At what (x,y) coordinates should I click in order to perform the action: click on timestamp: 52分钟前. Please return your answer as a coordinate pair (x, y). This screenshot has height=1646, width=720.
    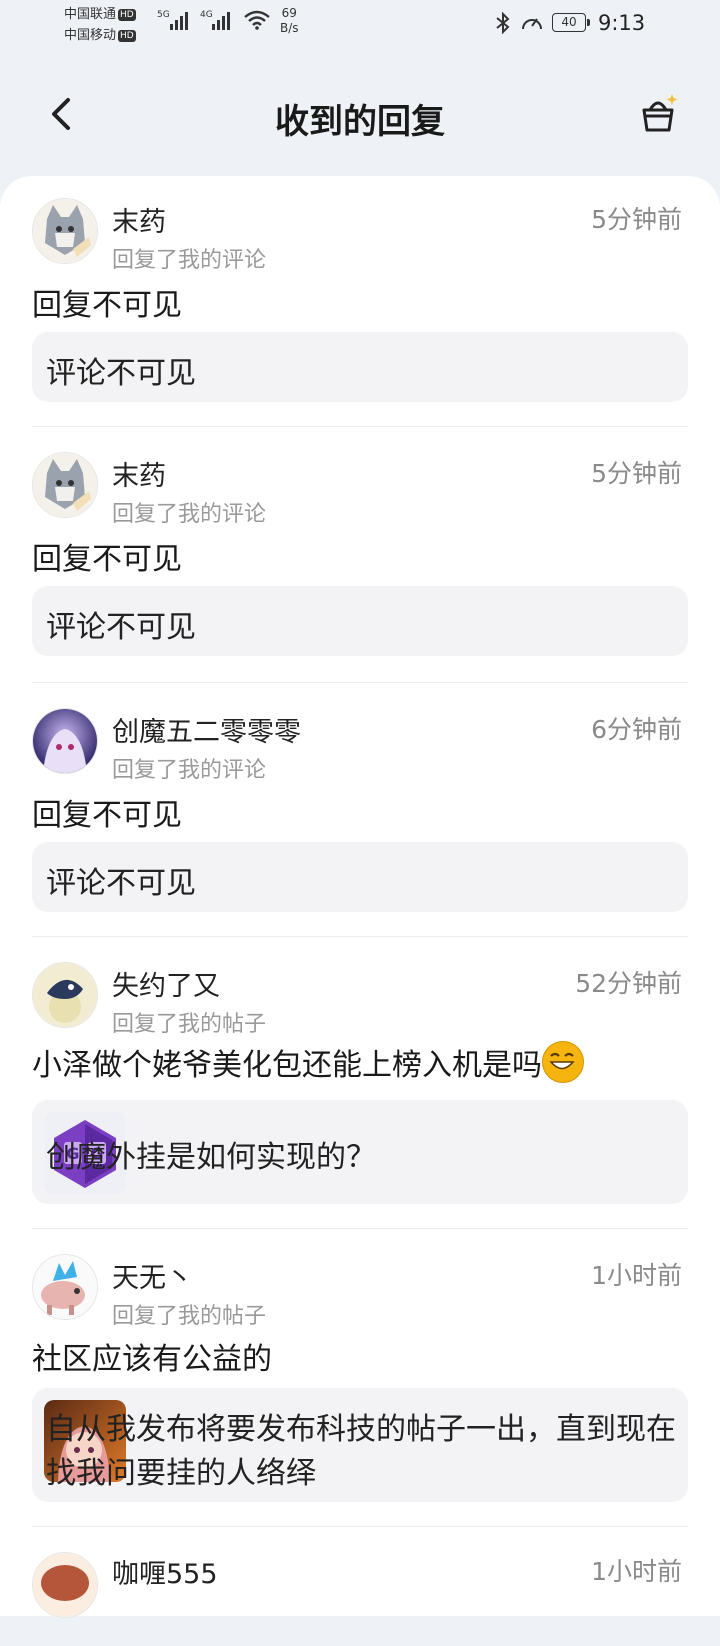
    Looking at the image, I should click on (628, 983).